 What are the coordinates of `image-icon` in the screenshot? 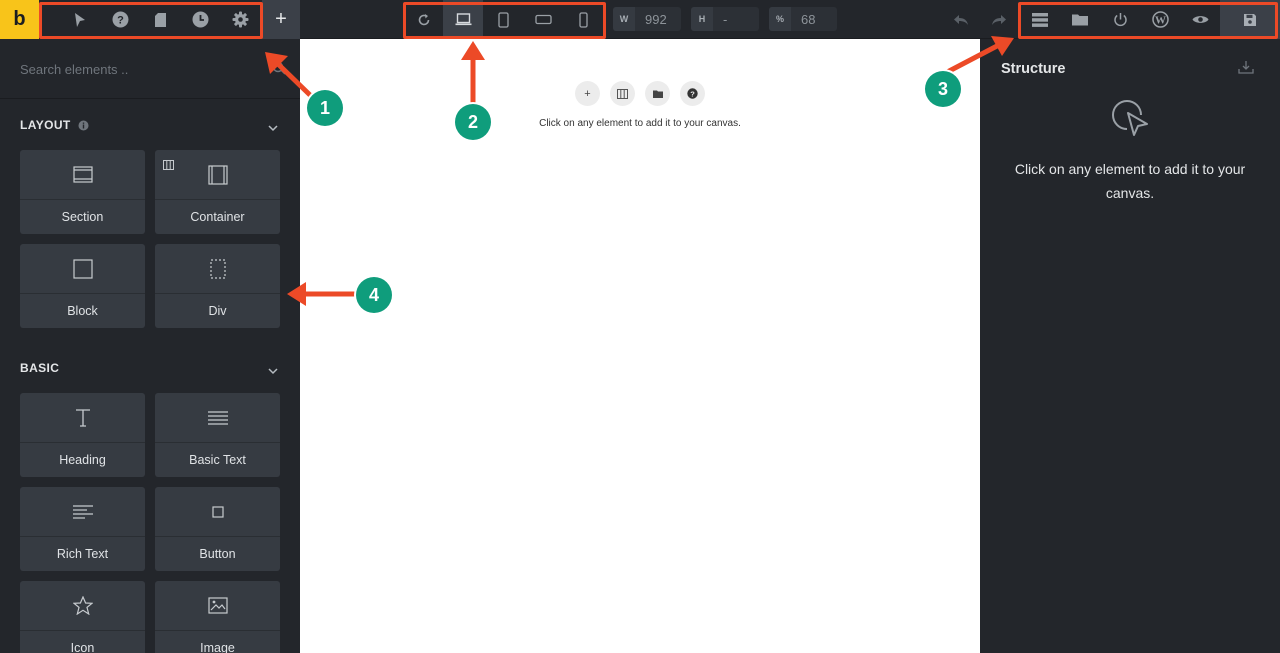 It's located at (217, 606).